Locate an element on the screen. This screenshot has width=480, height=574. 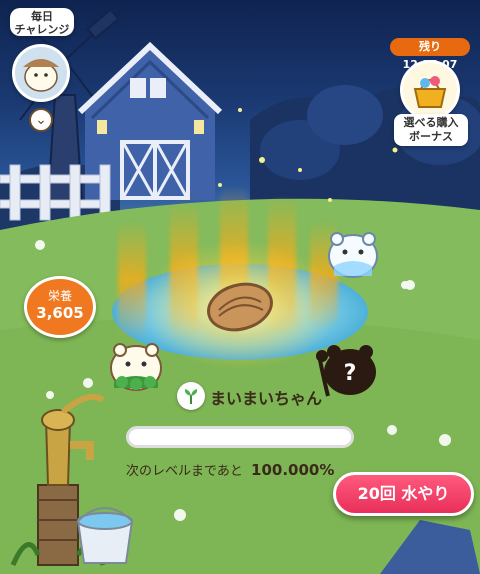
sprout-icon is located at coordinates (191, 396).